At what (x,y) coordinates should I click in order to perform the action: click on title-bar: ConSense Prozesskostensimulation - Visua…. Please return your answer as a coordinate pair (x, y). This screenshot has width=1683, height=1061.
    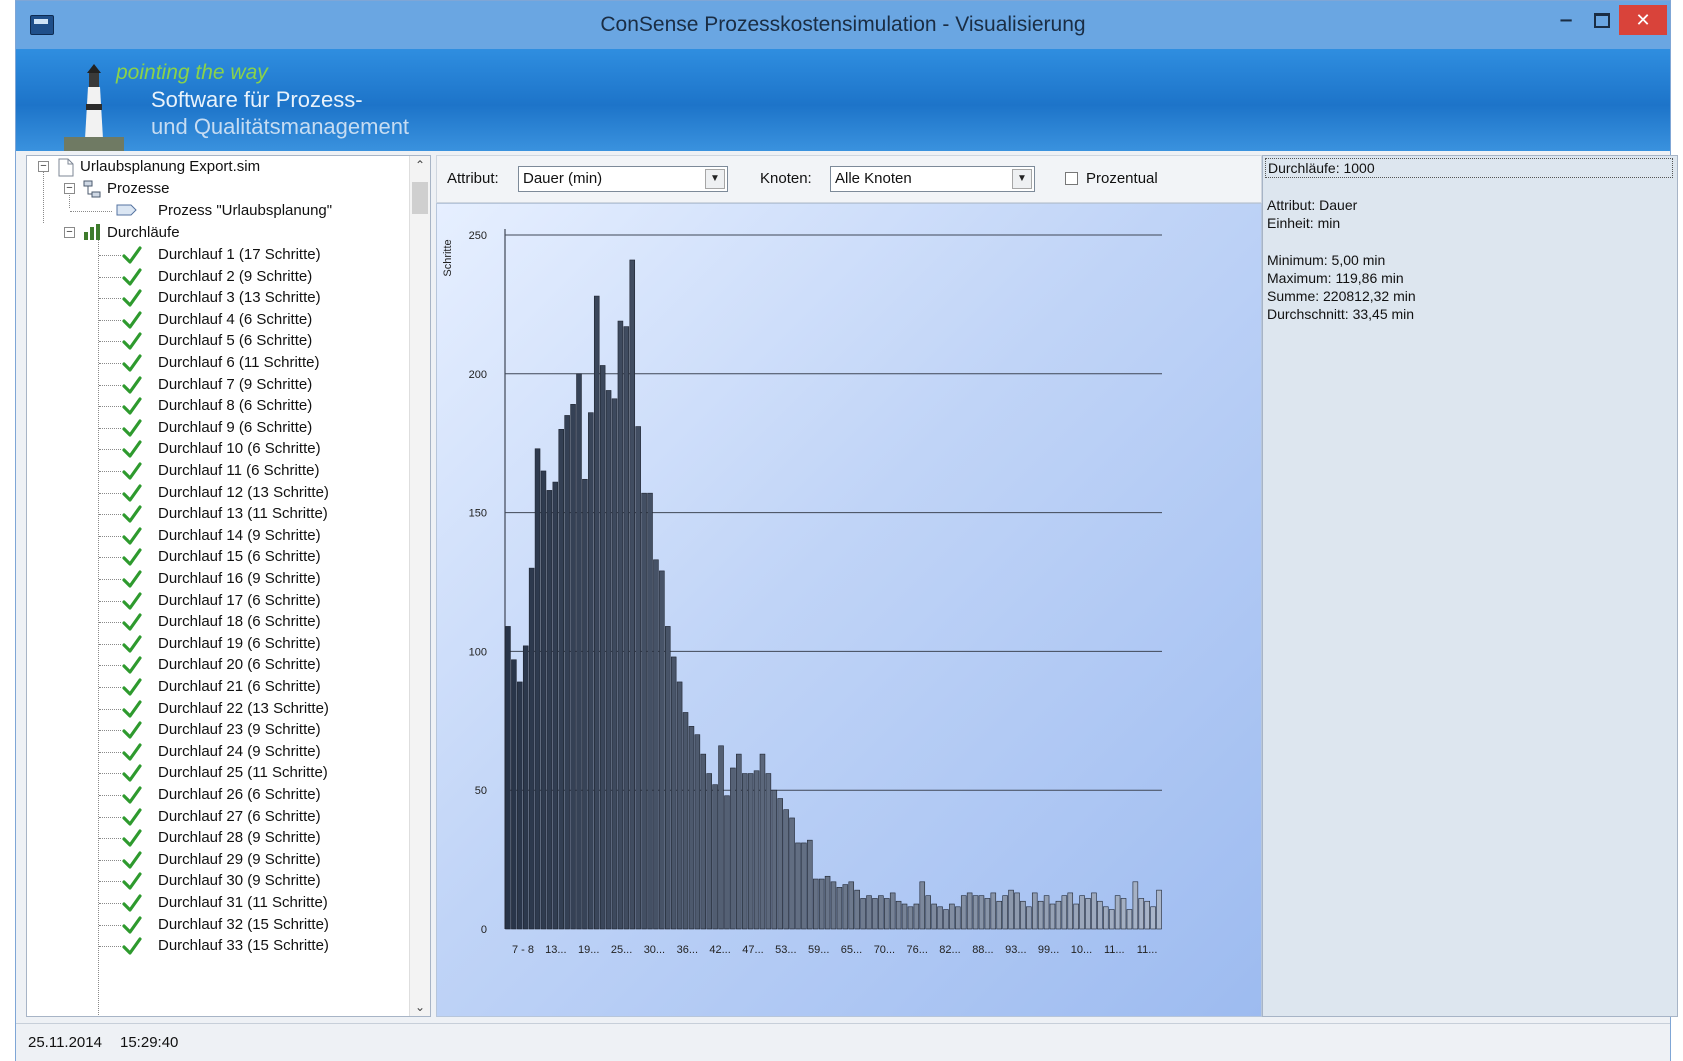
    Looking at the image, I should click on (843, 25).